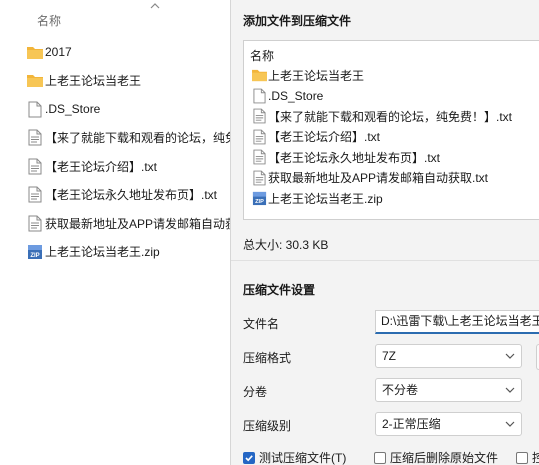  I want to click on explorer-item-label: .DS_Store, so click(73, 109).